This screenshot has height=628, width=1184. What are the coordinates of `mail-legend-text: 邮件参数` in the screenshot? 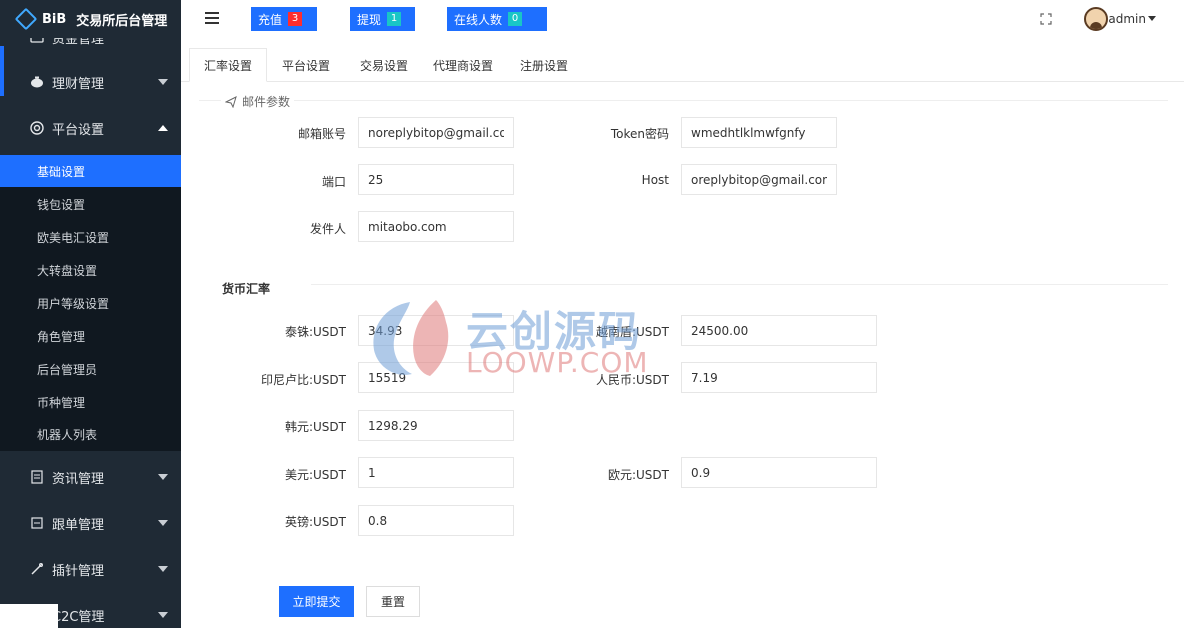 It's located at (266, 102).